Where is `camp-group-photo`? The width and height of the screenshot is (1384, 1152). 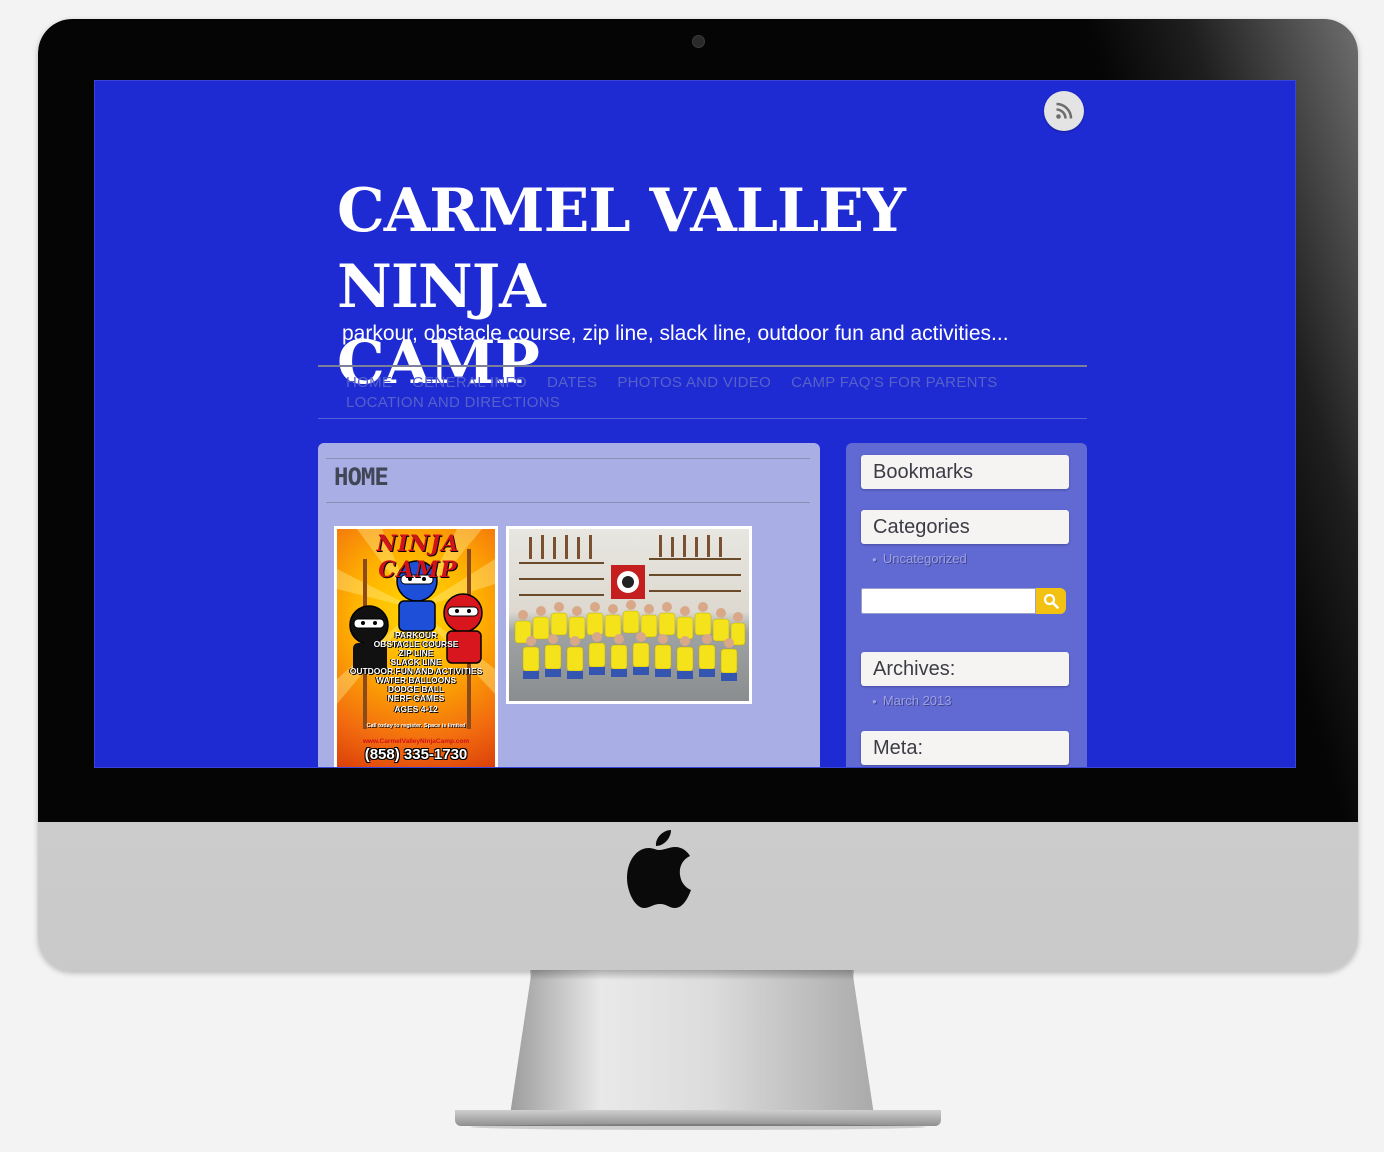 camp-group-photo is located at coordinates (629, 615).